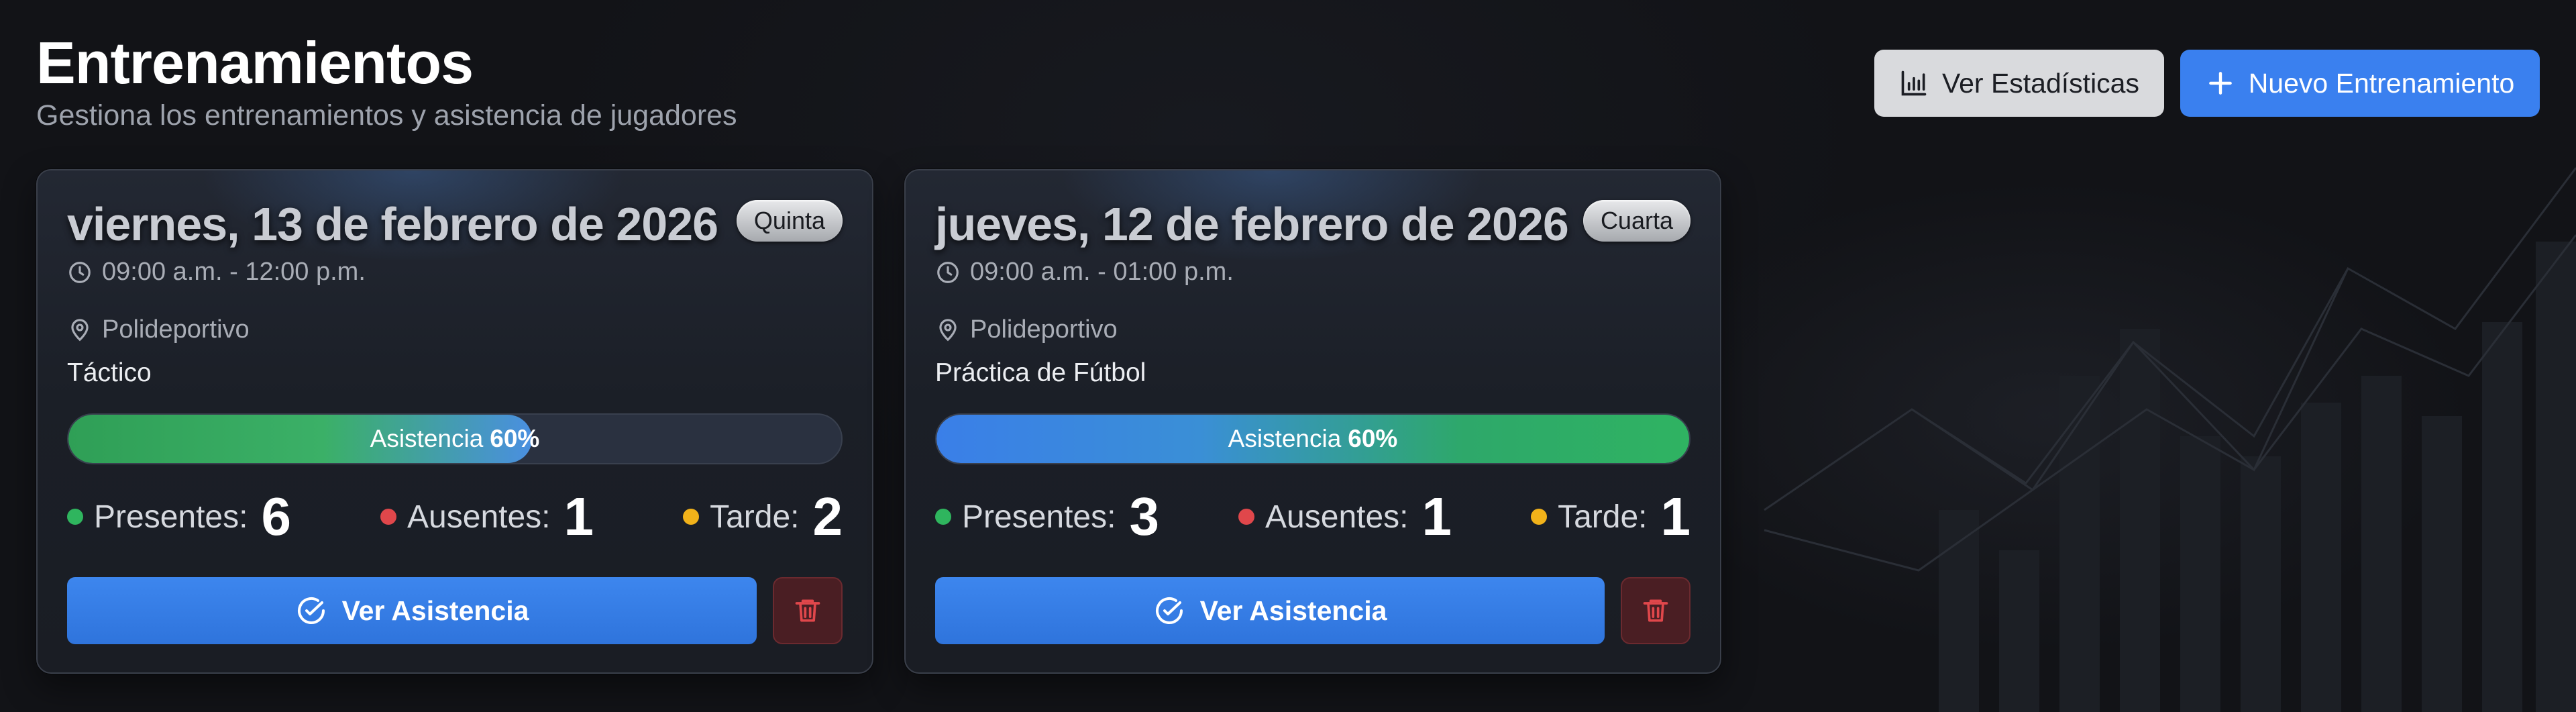 This screenshot has width=2576, height=712. I want to click on late-stat: Tarde: 2, so click(763, 517).